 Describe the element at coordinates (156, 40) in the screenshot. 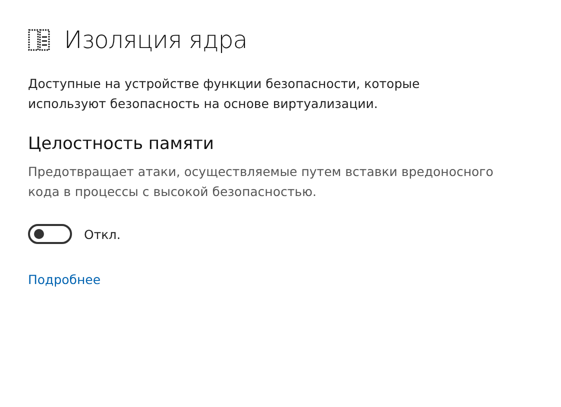

I see `page-title: Изоляция ядра` at that location.